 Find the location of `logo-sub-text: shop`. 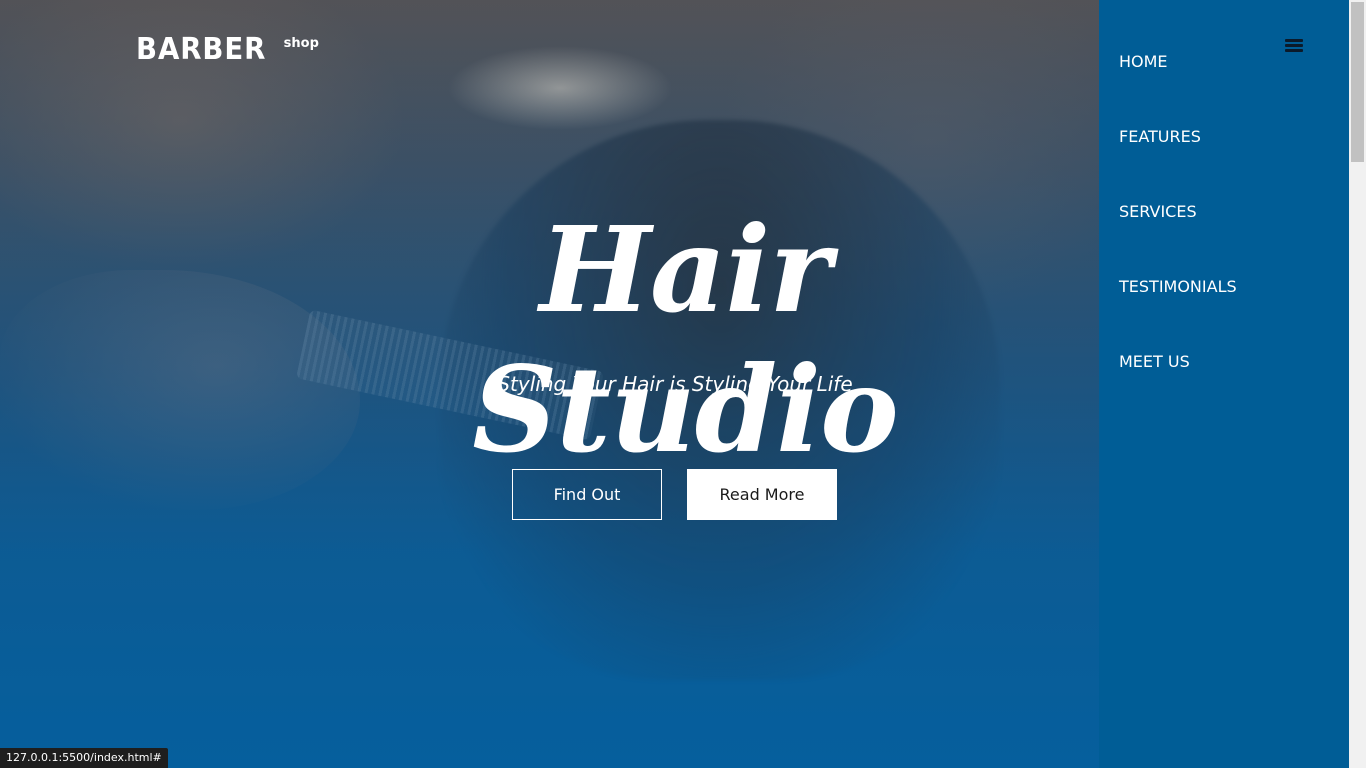

logo-sub-text: shop is located at coordinates (301, 43).